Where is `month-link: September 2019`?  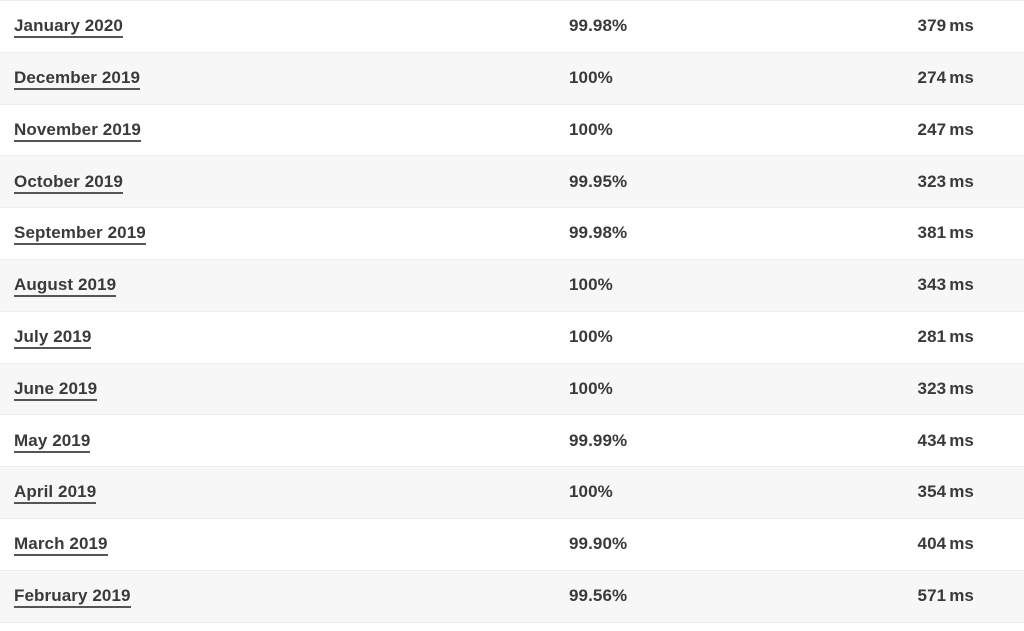
month-link: September 2019 is located at coordinates (80, 234).